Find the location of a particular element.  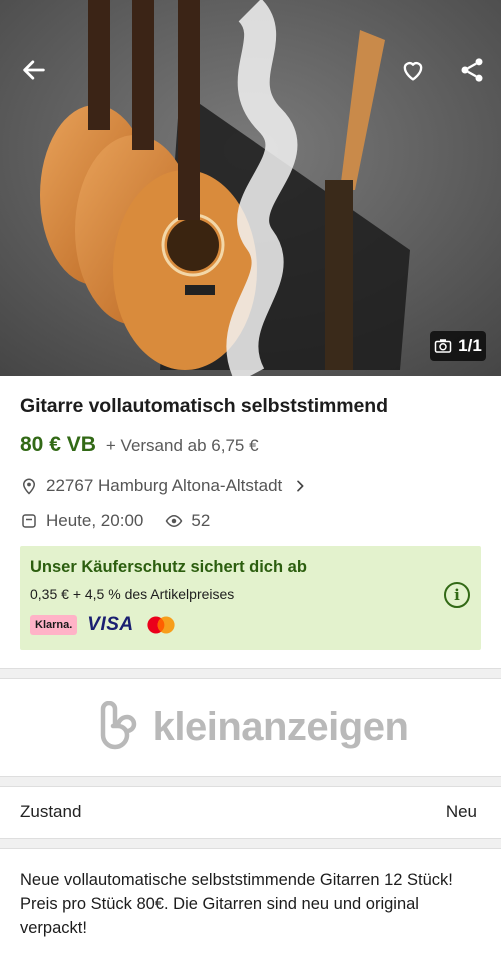

location-text: 22767 Hamburg Altona-Altstadt is located at coordinates (164, 485).